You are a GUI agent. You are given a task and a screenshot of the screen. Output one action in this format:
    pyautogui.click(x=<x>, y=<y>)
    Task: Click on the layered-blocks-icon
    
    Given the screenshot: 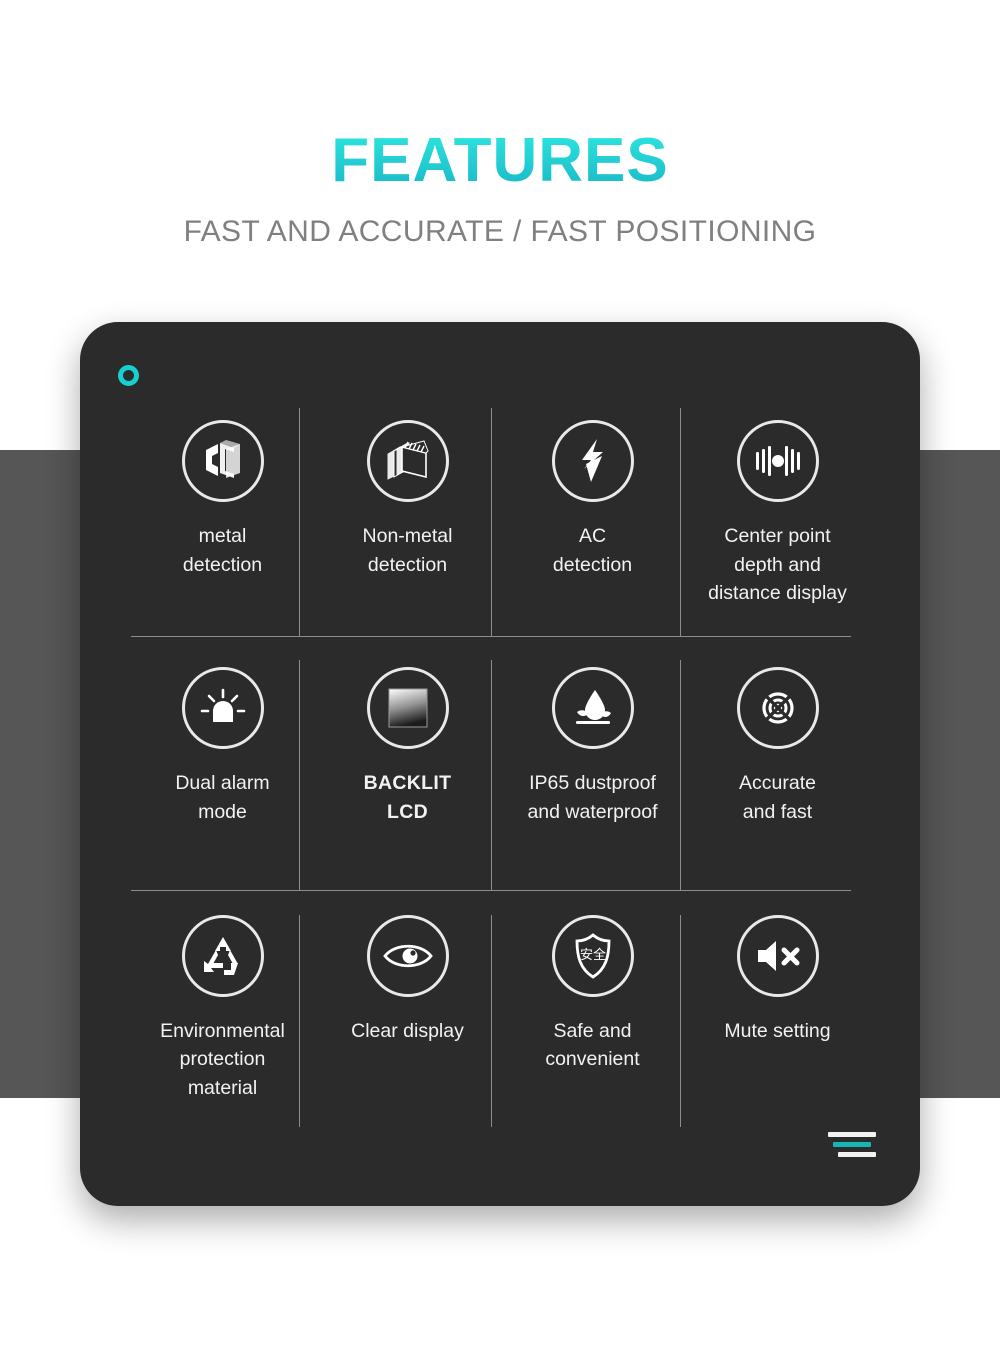 What is the action you would take?
    pyautogui.click(x=407, y=461)
    